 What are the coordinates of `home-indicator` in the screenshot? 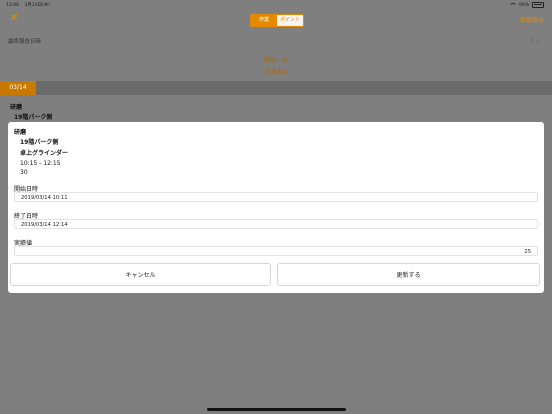 It's located at (276, 409).